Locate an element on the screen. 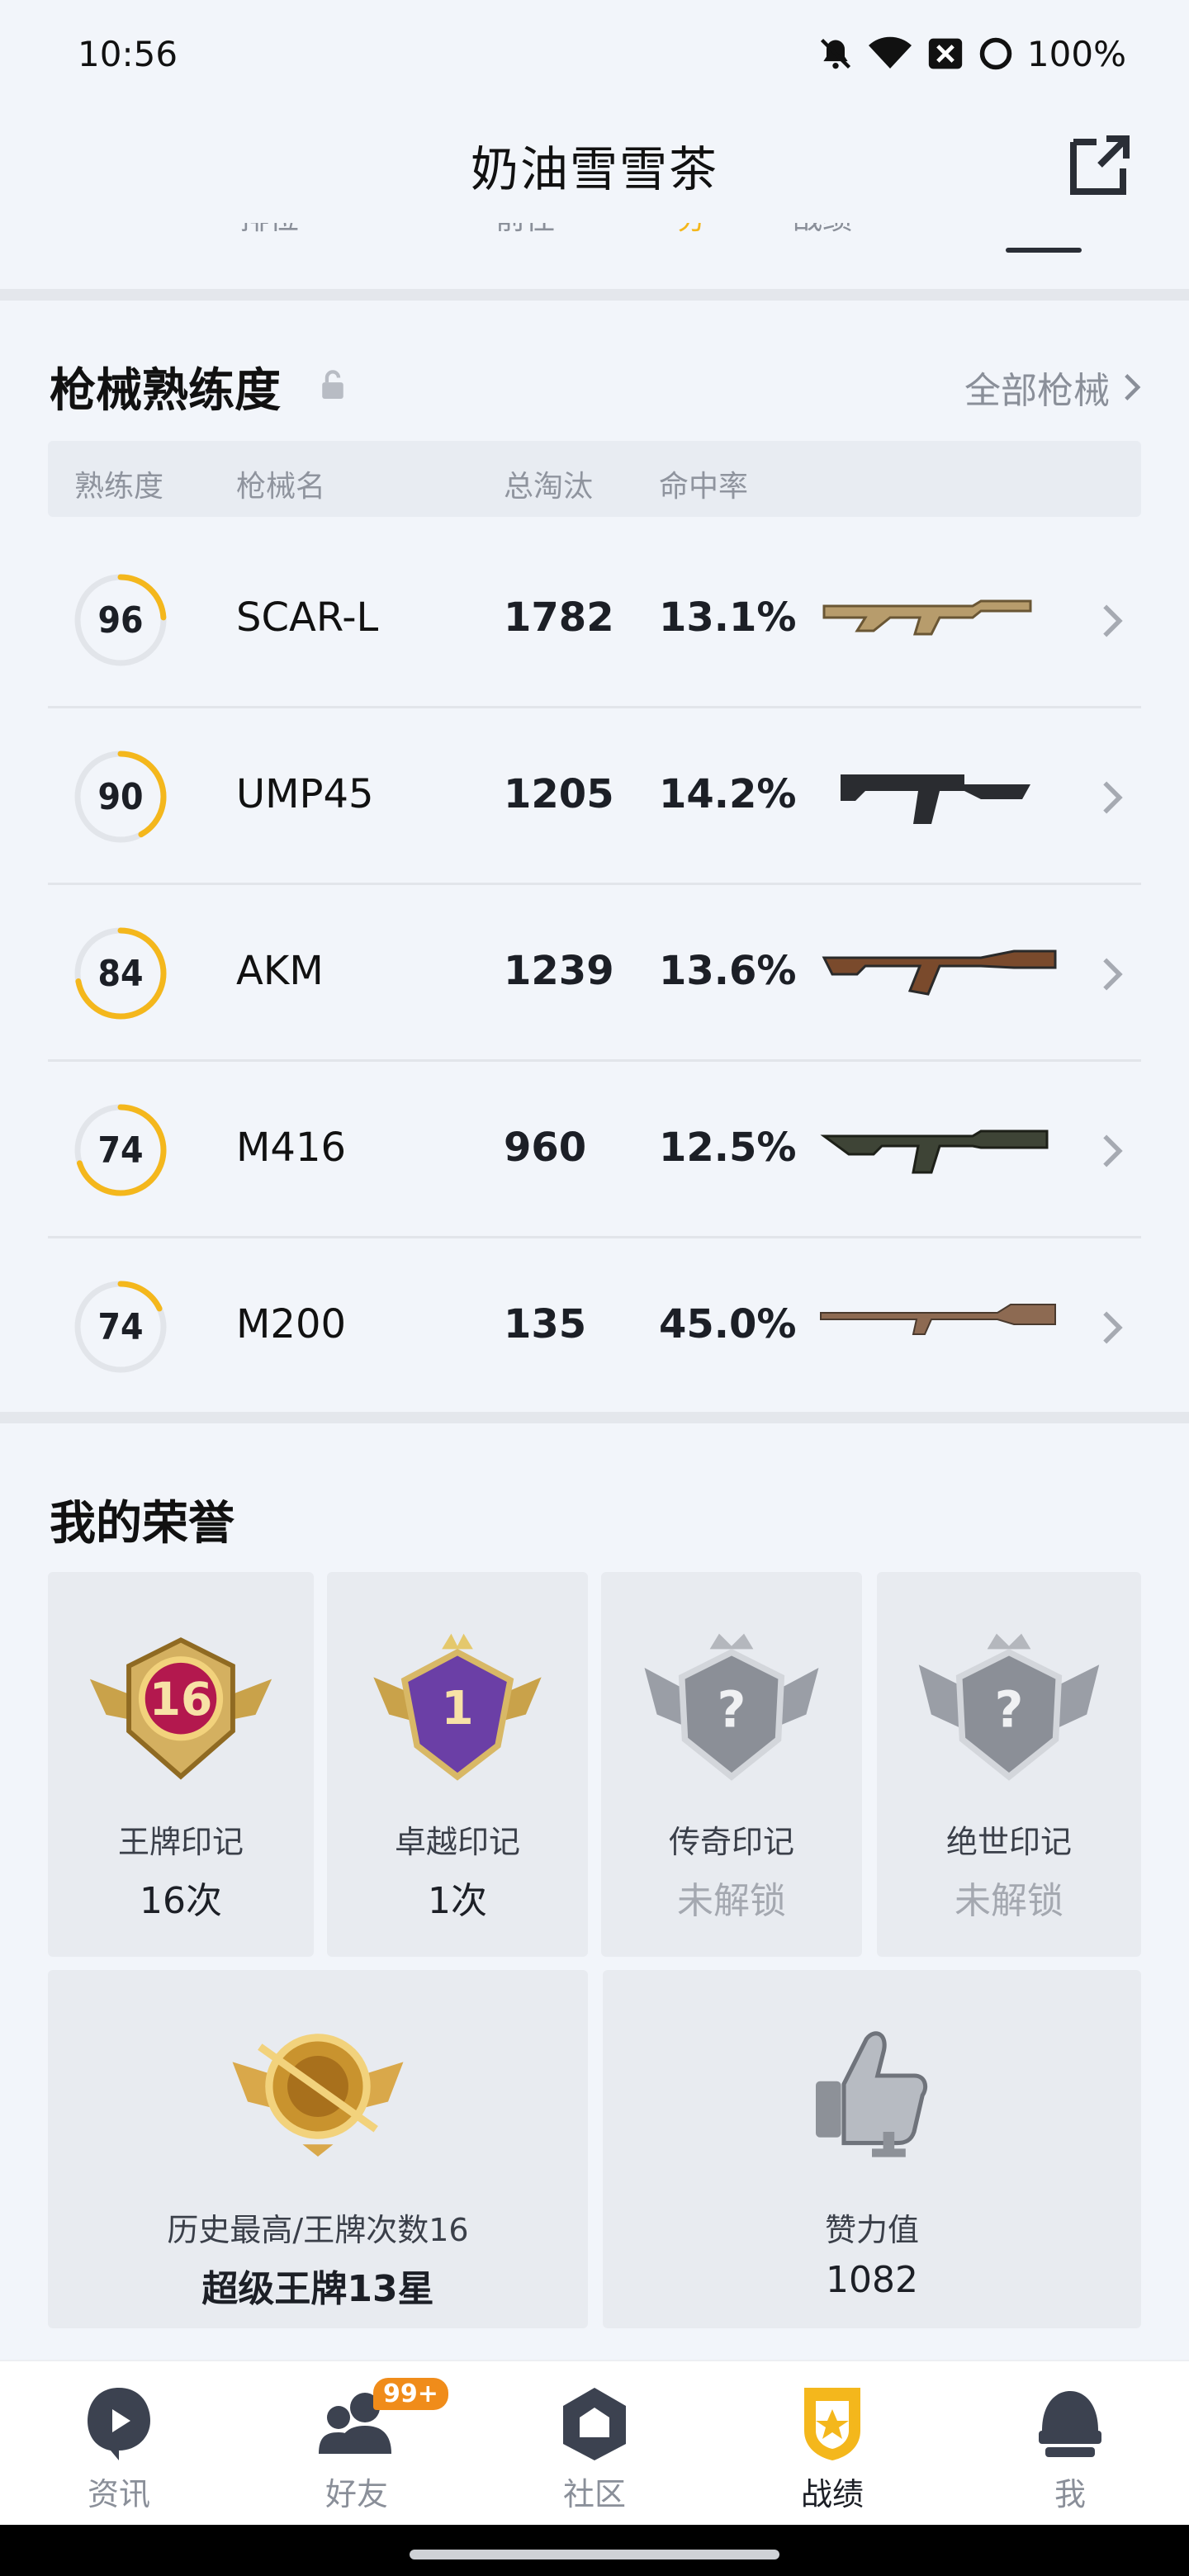 This screenshot has height=2576, width=1189. proficiency-value: 84 is located at coordinates (120, 973).